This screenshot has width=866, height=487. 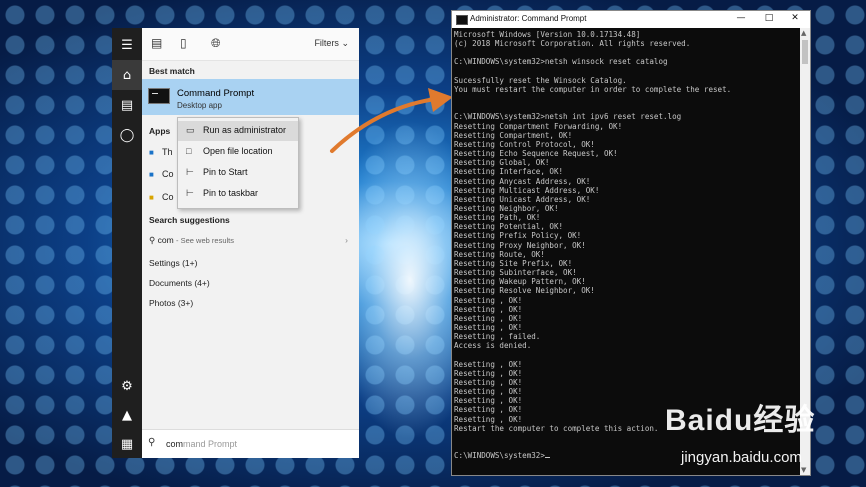 I want to click on search-completion-text: mand Prompt, so click(x=210, y=444).